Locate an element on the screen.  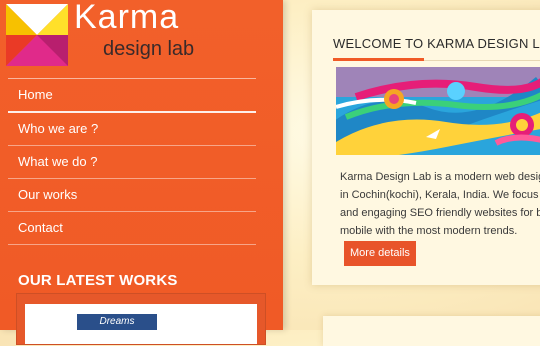
thumbnail-preview: Dreams is located at coordinates (141, 324).